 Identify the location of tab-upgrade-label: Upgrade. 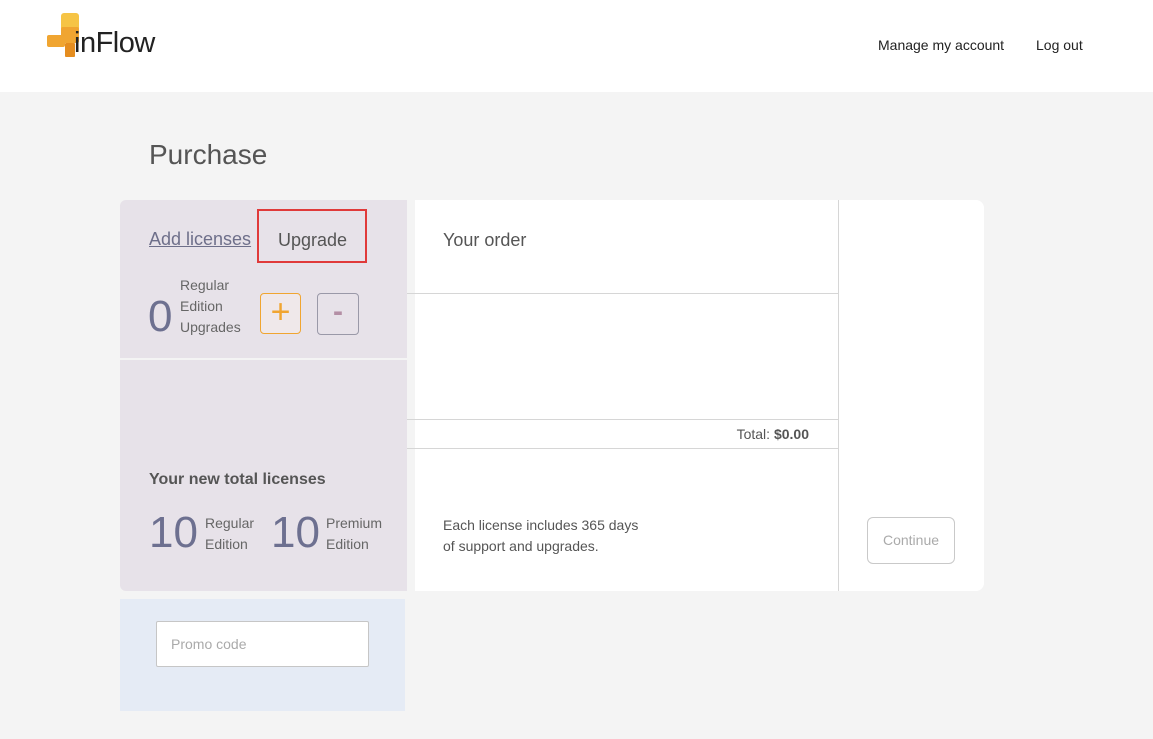
(313, 240).